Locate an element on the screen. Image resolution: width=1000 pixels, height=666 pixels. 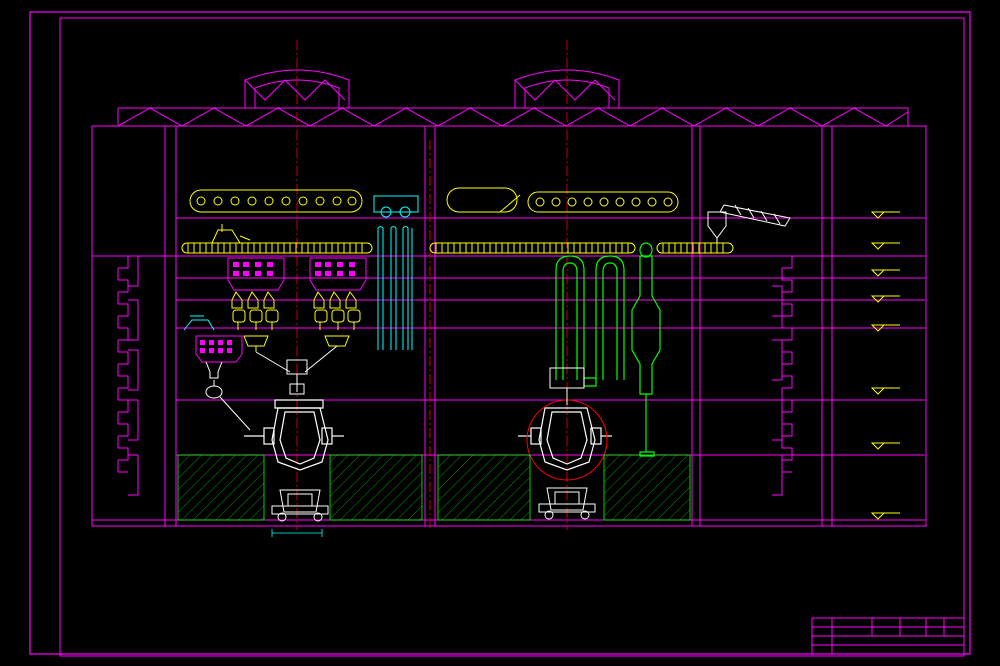
vertical-pipes is located at coordinates (396, 272).